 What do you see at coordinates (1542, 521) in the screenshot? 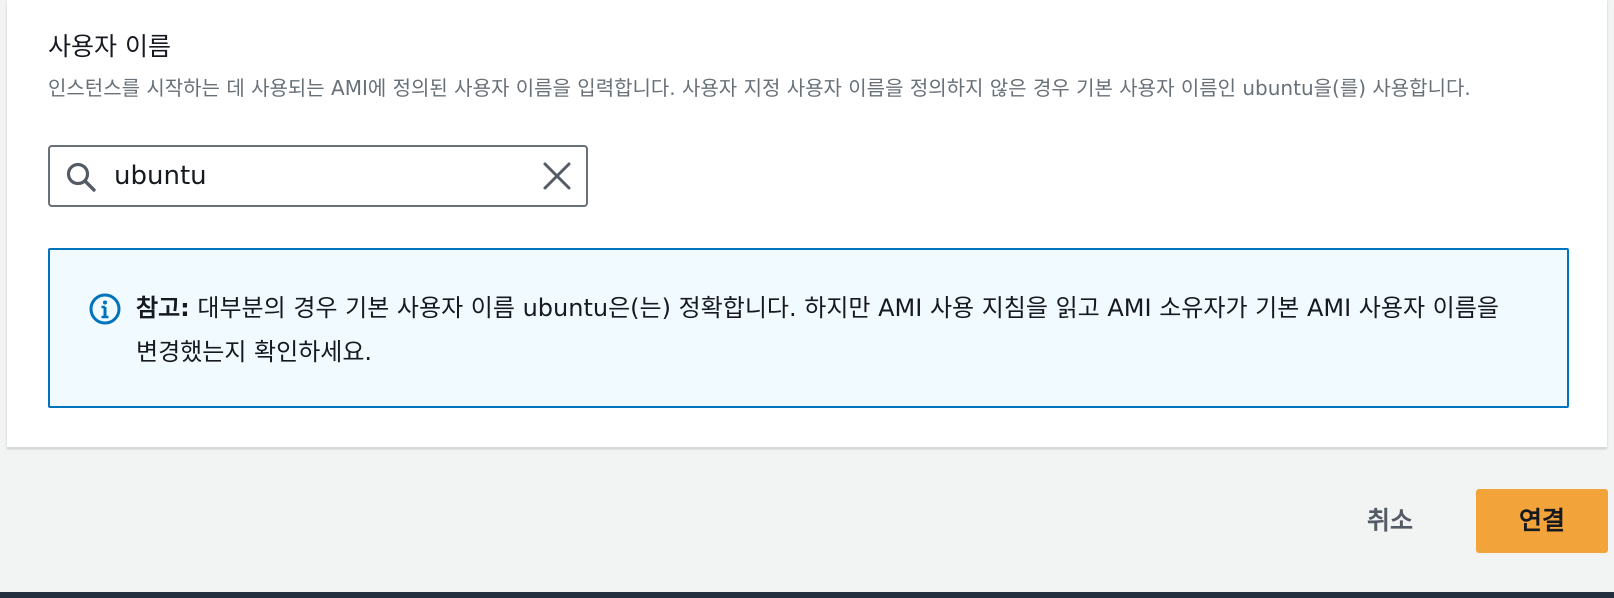
I see `connect-button: 연결` at bounding box center [1542, 521].